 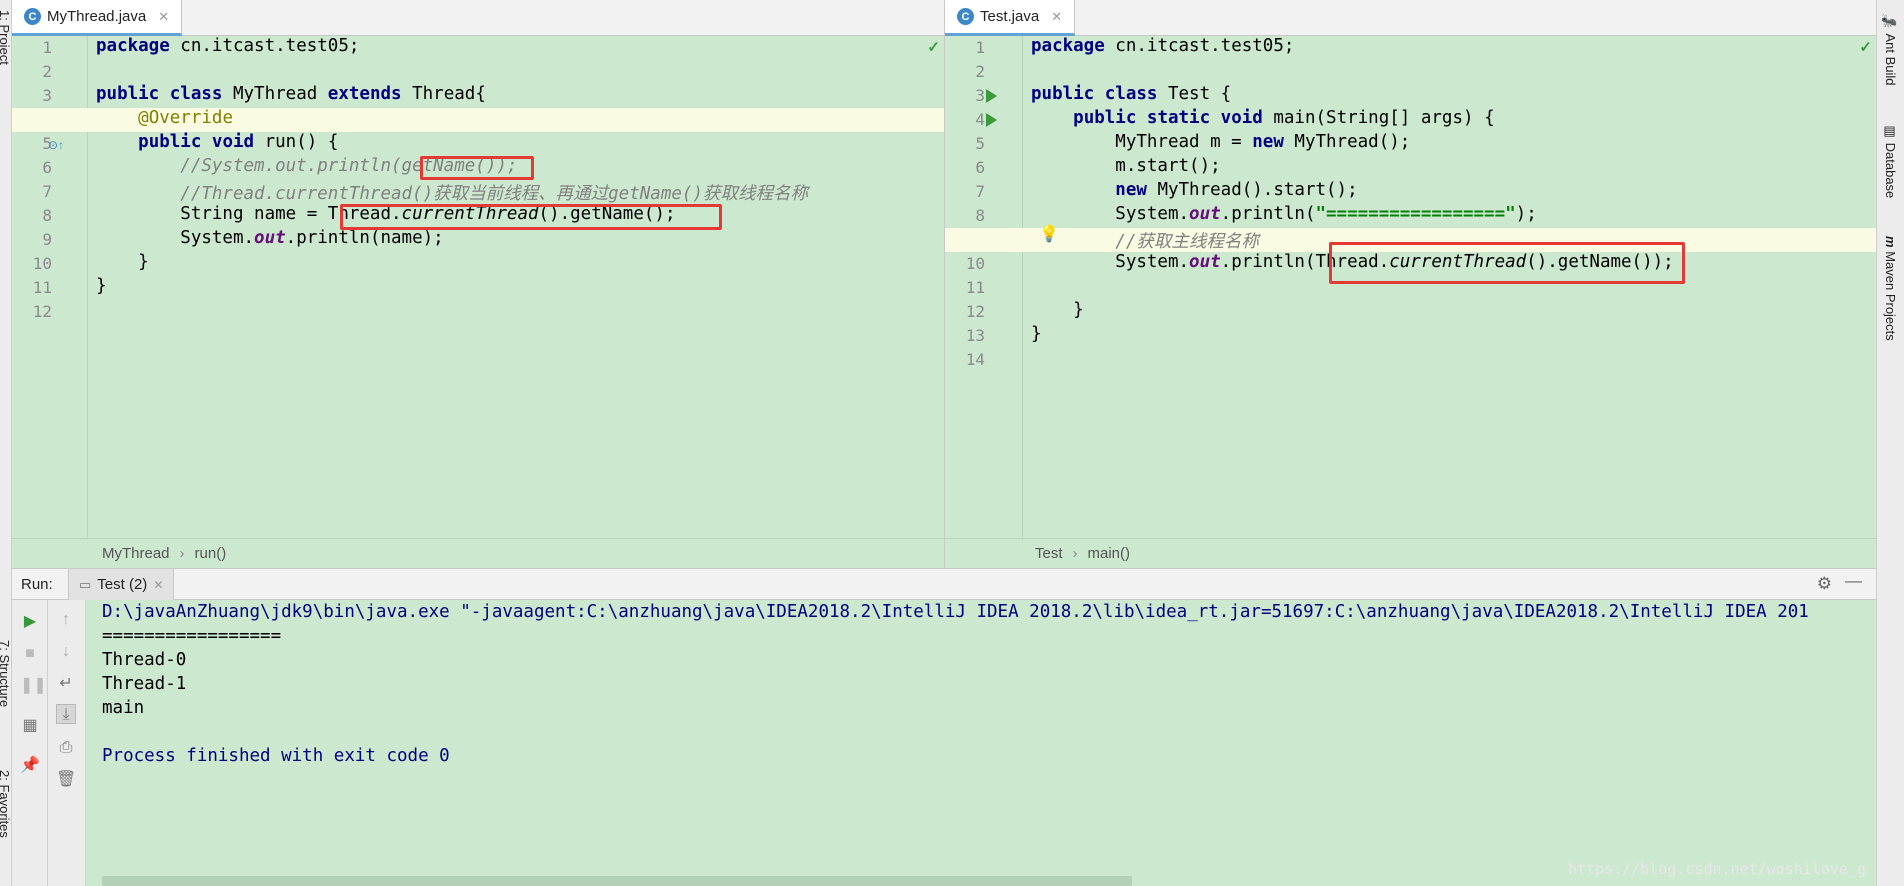 What do you see at coordinates (211, 553) in the screenshot?
I see `breadcrumb-method: run()` at bounding box center [211, 553].